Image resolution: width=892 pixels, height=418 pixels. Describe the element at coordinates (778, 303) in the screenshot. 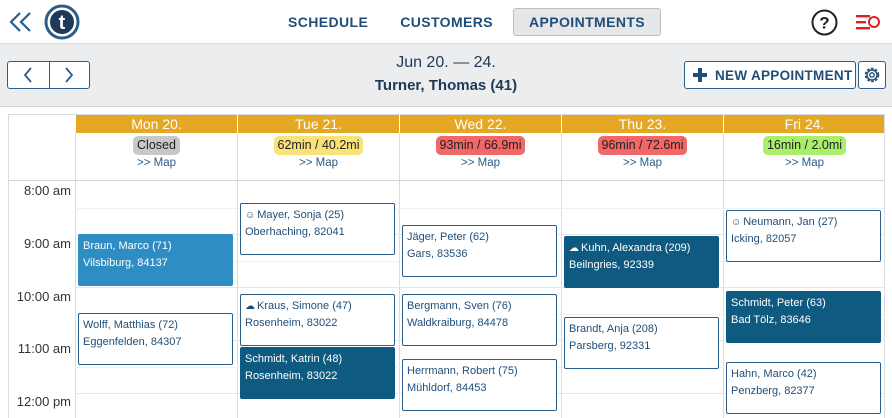

I see `appointment-name: Schmidt, Peter (63)` at that location.